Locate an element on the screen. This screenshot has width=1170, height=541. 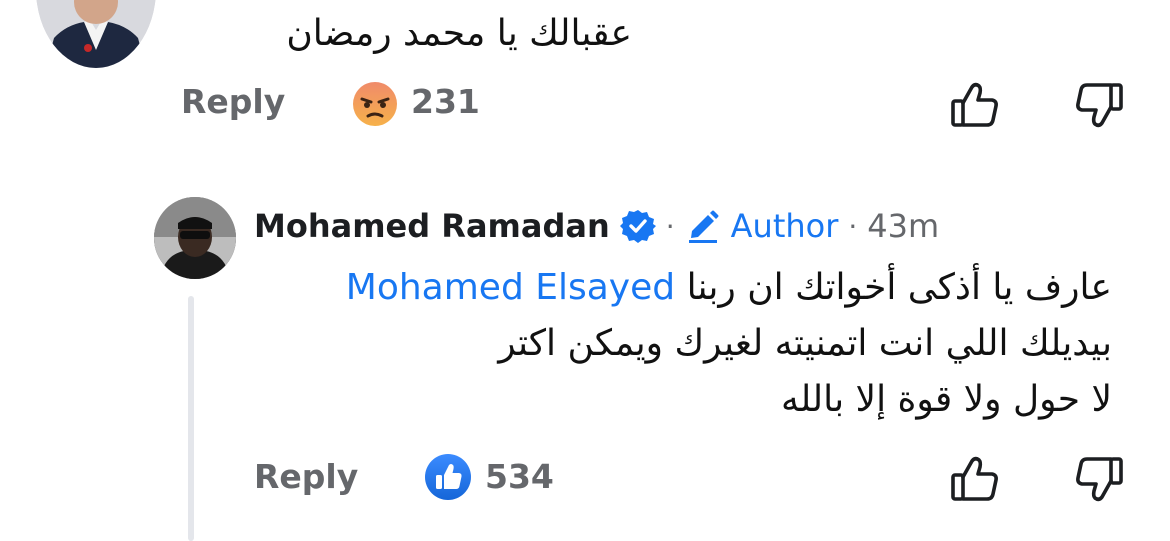
comment-line-1-text: عارف يا أذكى أخواتك ان ربنا is located at coordinates (899, 287).